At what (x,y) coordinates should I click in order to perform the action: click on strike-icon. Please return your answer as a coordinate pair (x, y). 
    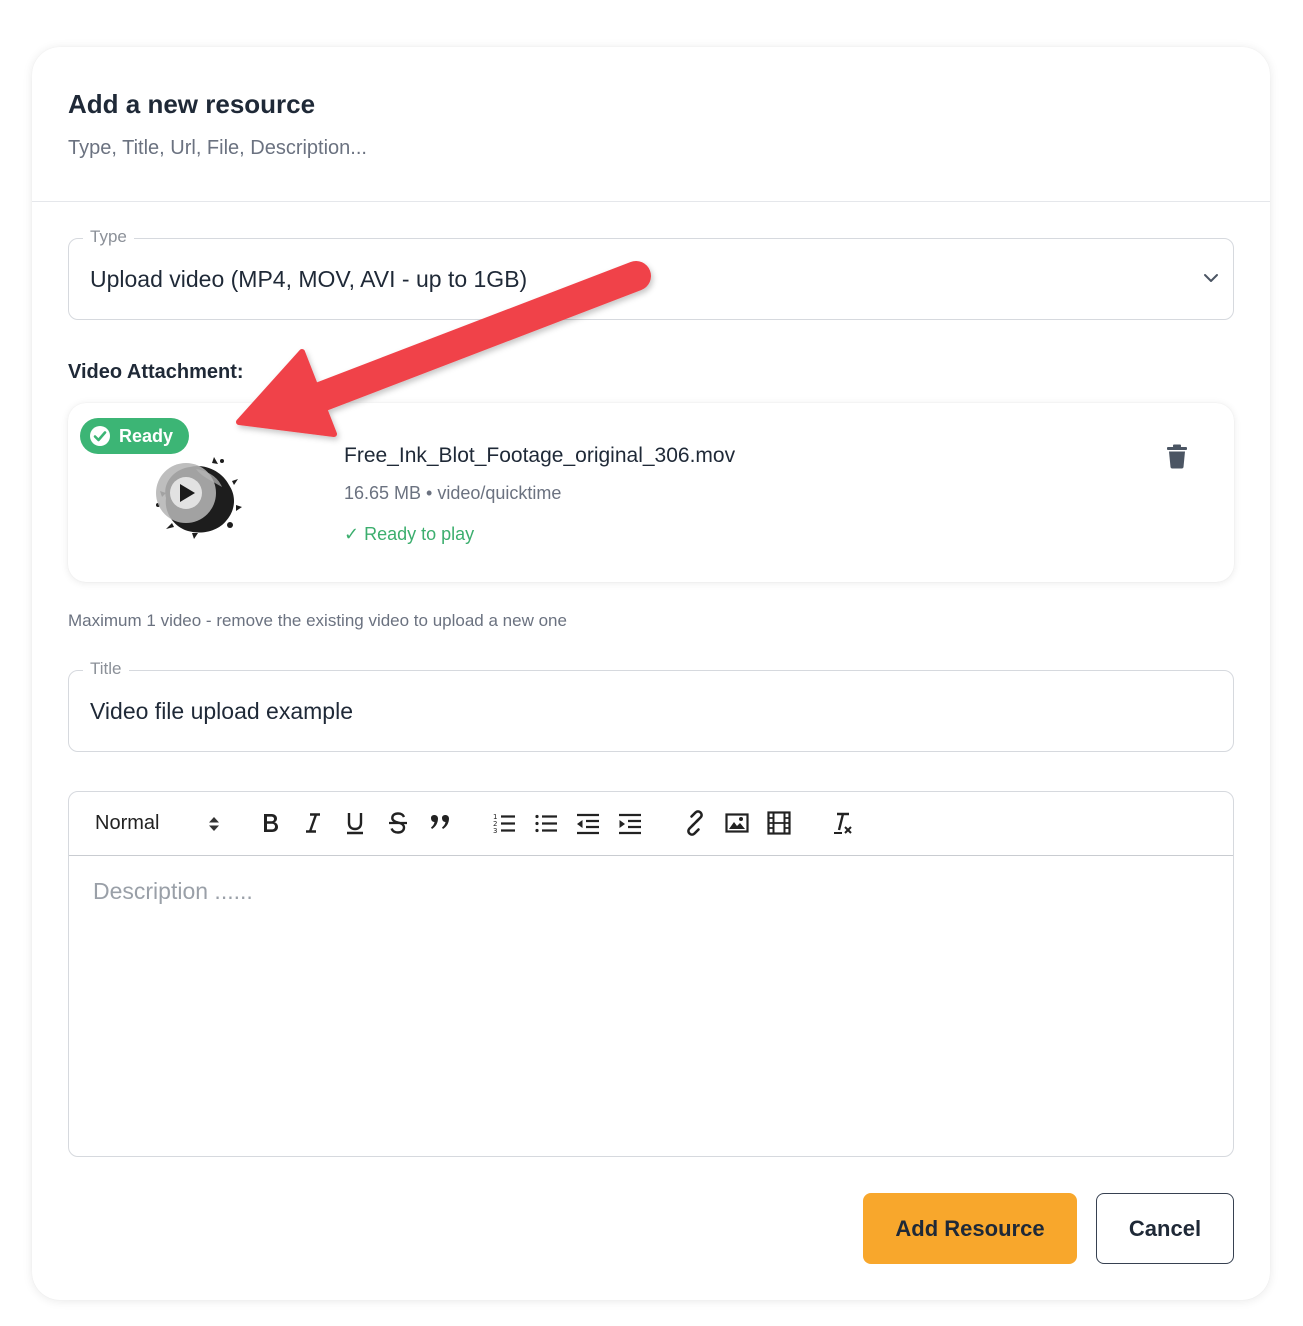
    Looking at the image, I should click on (398, 823).